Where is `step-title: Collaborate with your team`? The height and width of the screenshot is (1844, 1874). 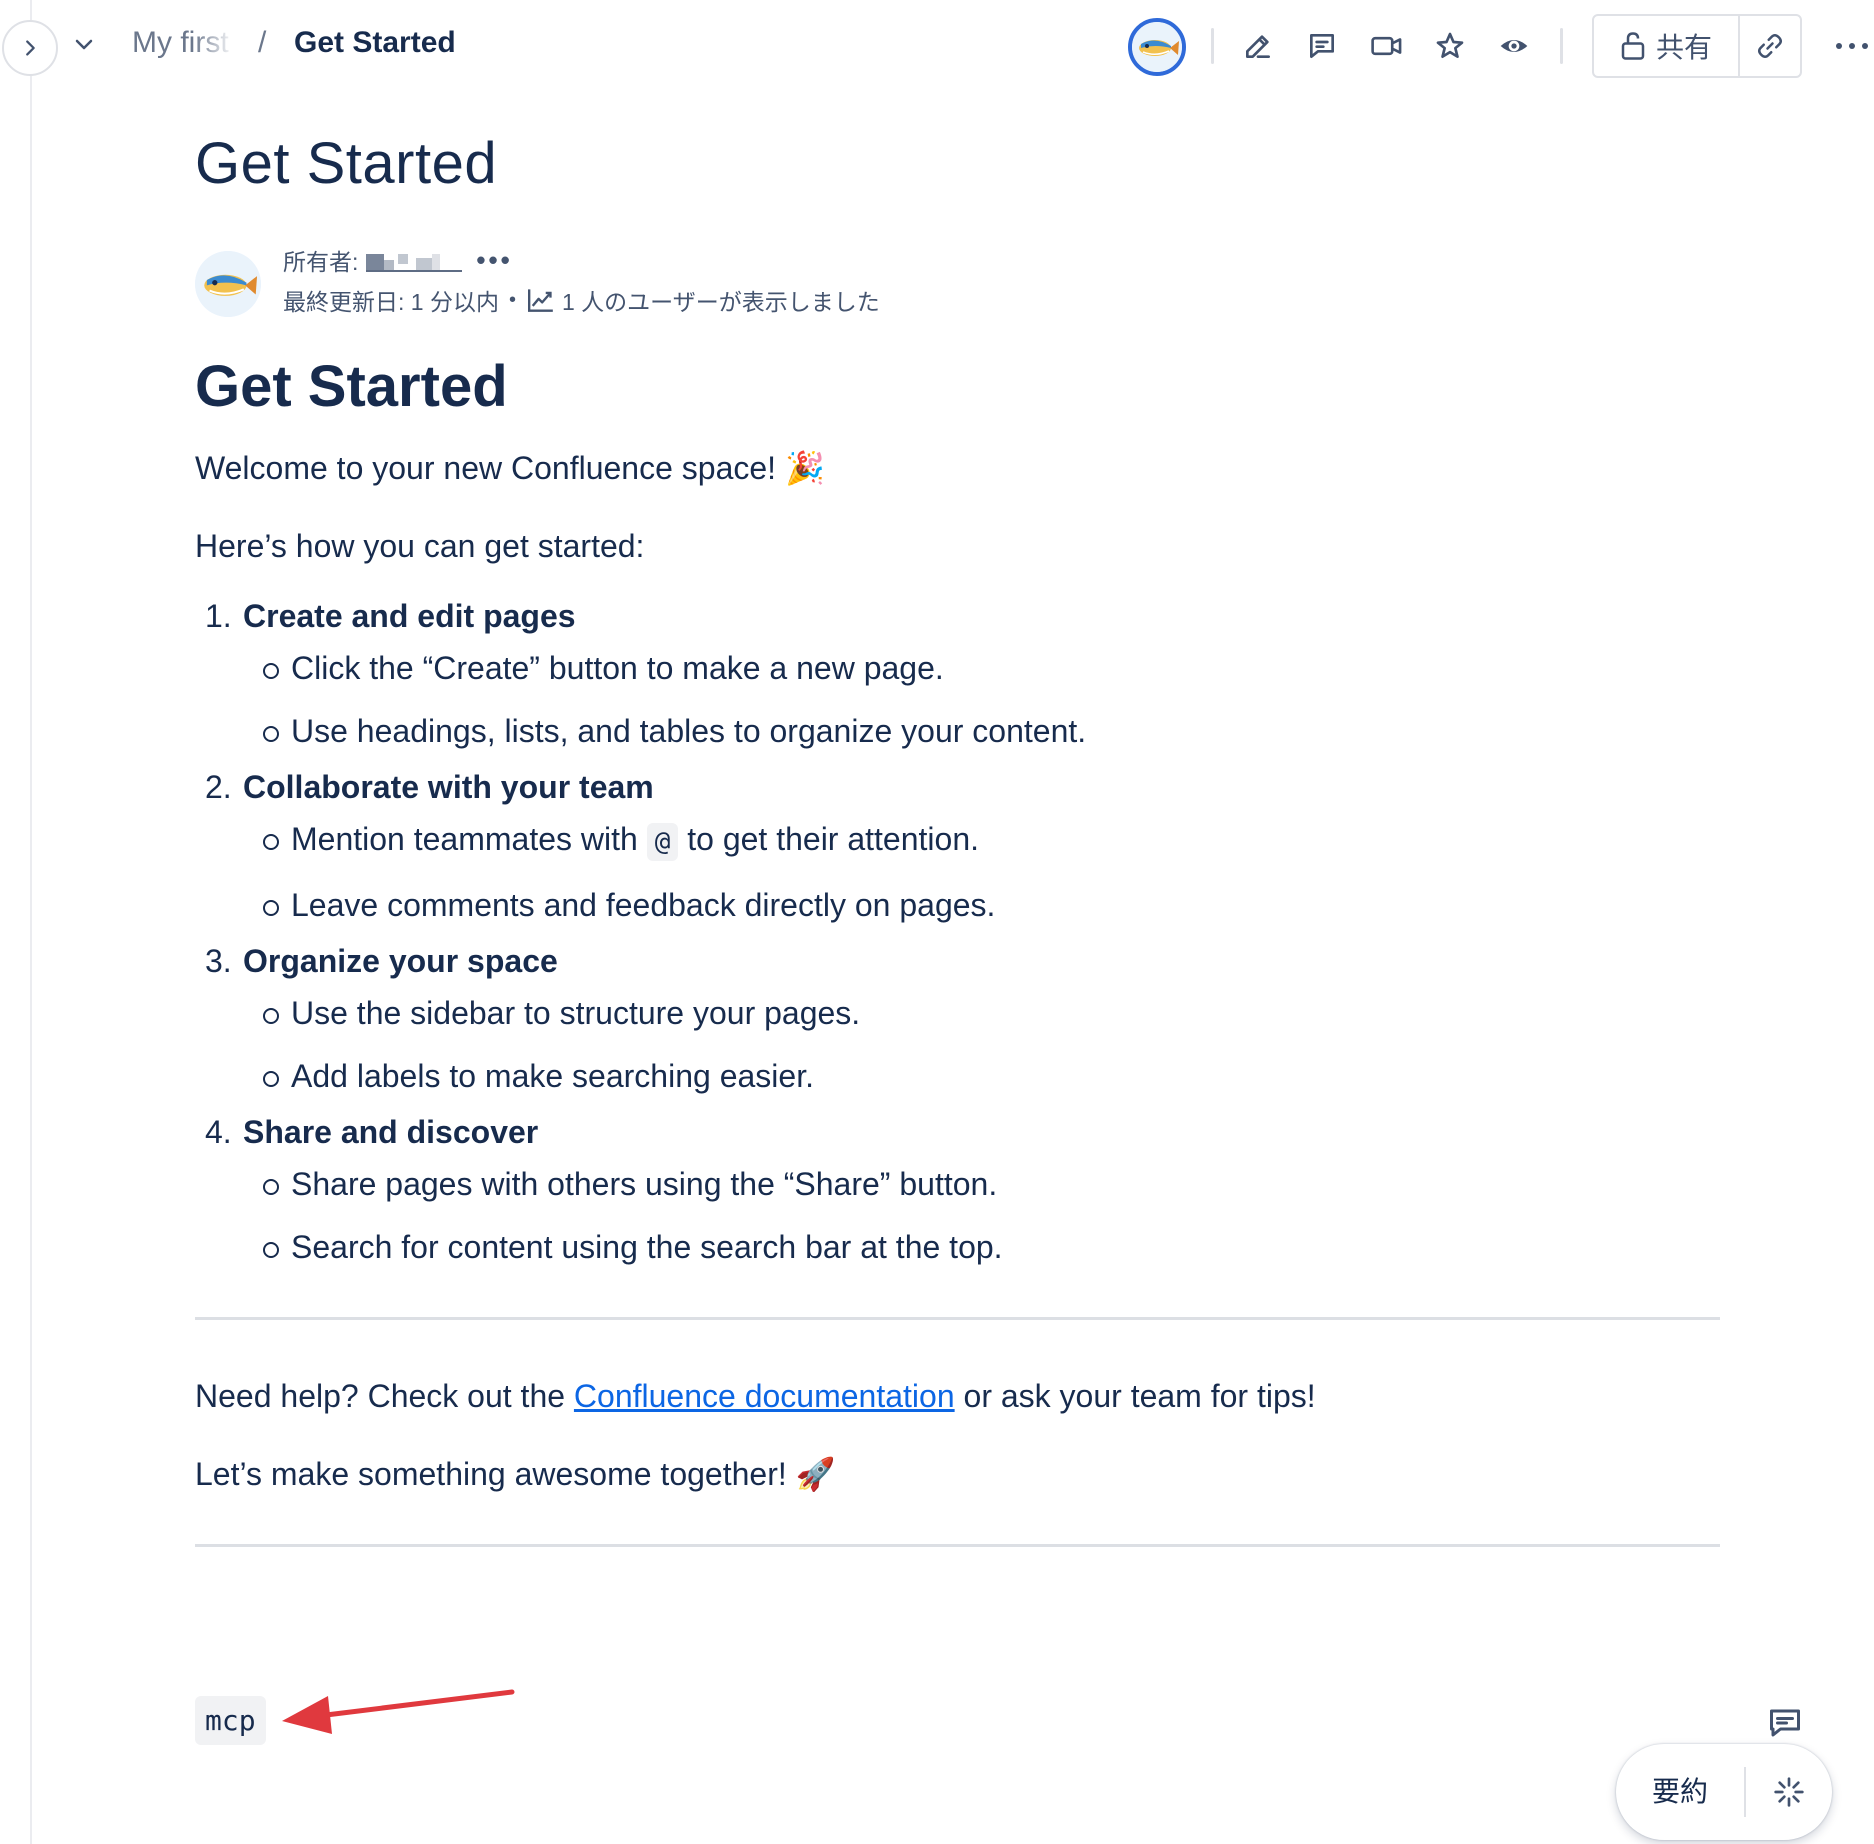 step-title: Collaborate with your team is located at coordinates (448, 787).